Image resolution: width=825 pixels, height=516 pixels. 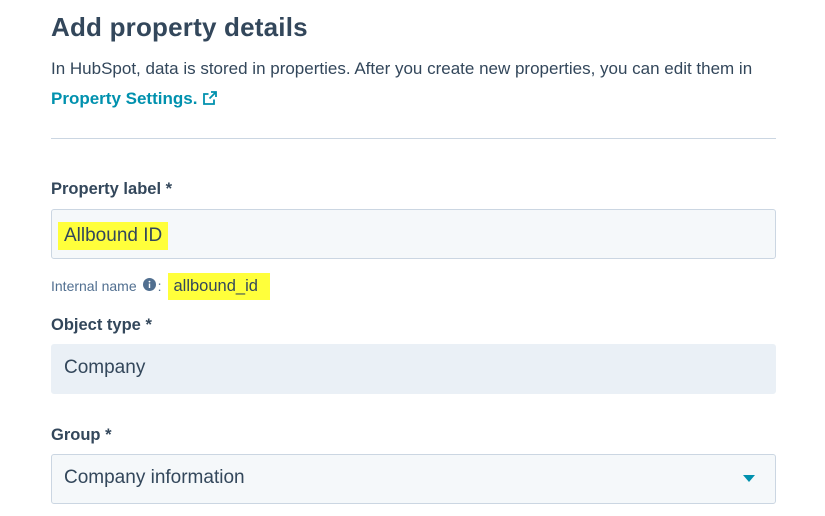 What do you see at coordinates (113, 236) in the screenshot?
I see `property-label-value: Allbound ID` at bounding box center [113, 236].